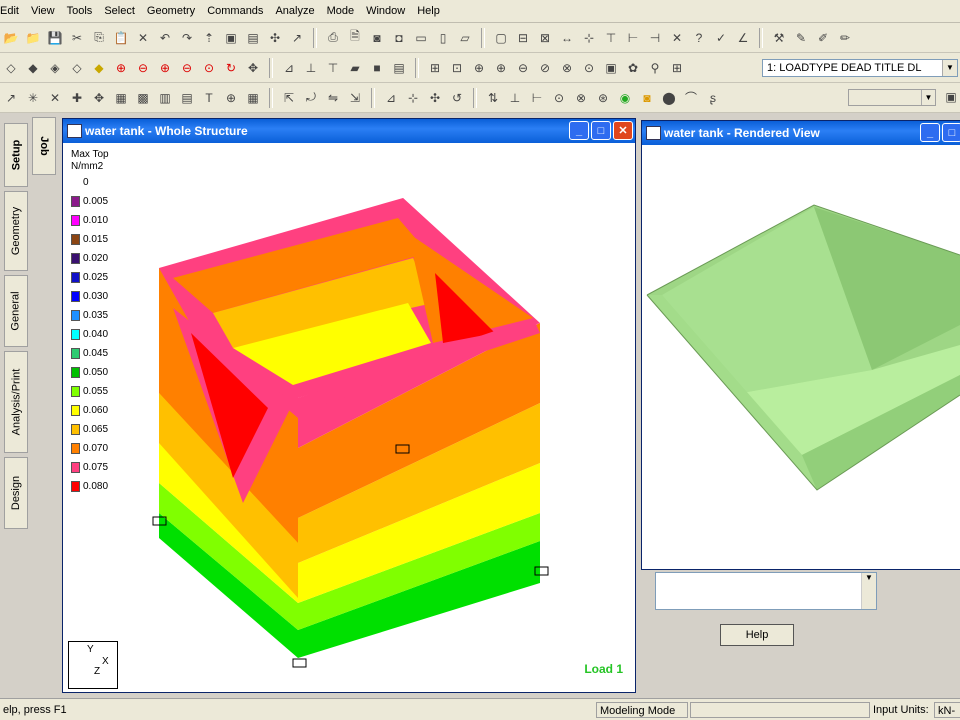 The image size is (960, 720). Describe the element at coordinates (377, 68) in the screenshot. I see `fill-icon: ■` at that location.